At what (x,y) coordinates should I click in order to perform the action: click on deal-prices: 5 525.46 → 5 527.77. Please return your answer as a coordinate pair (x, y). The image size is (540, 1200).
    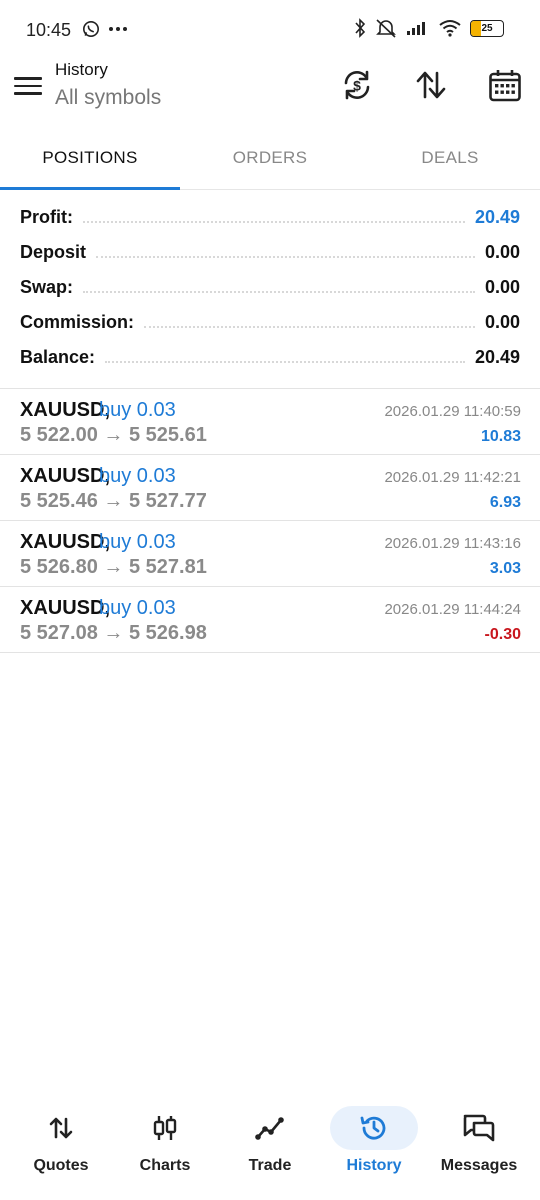
    Looking at the image, I should click on (113, 501).